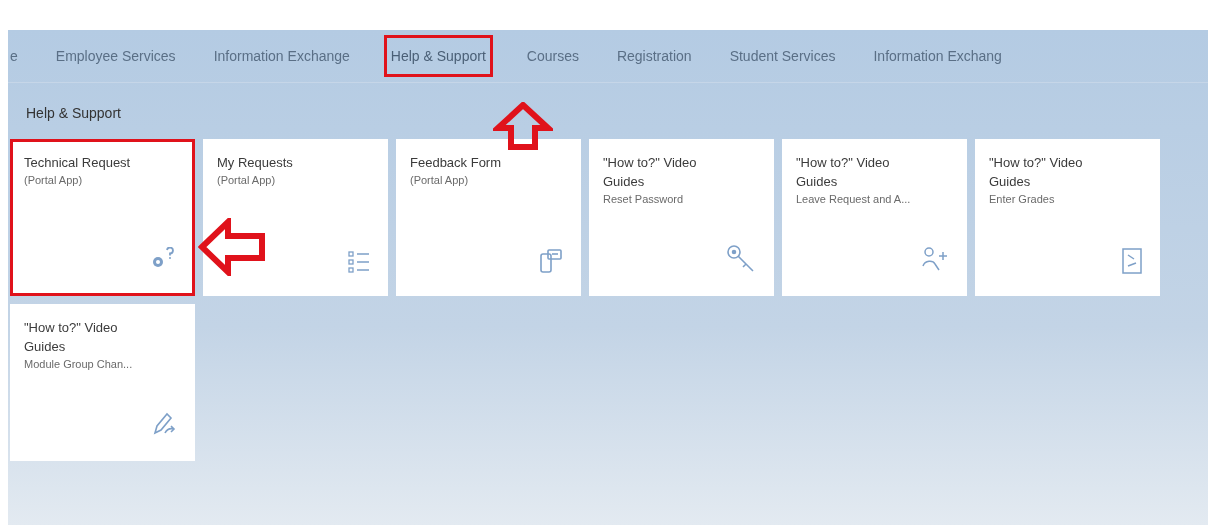  Describe the element at coordinates (359, 262) in the screenshot. I see `list-icon` at that location.